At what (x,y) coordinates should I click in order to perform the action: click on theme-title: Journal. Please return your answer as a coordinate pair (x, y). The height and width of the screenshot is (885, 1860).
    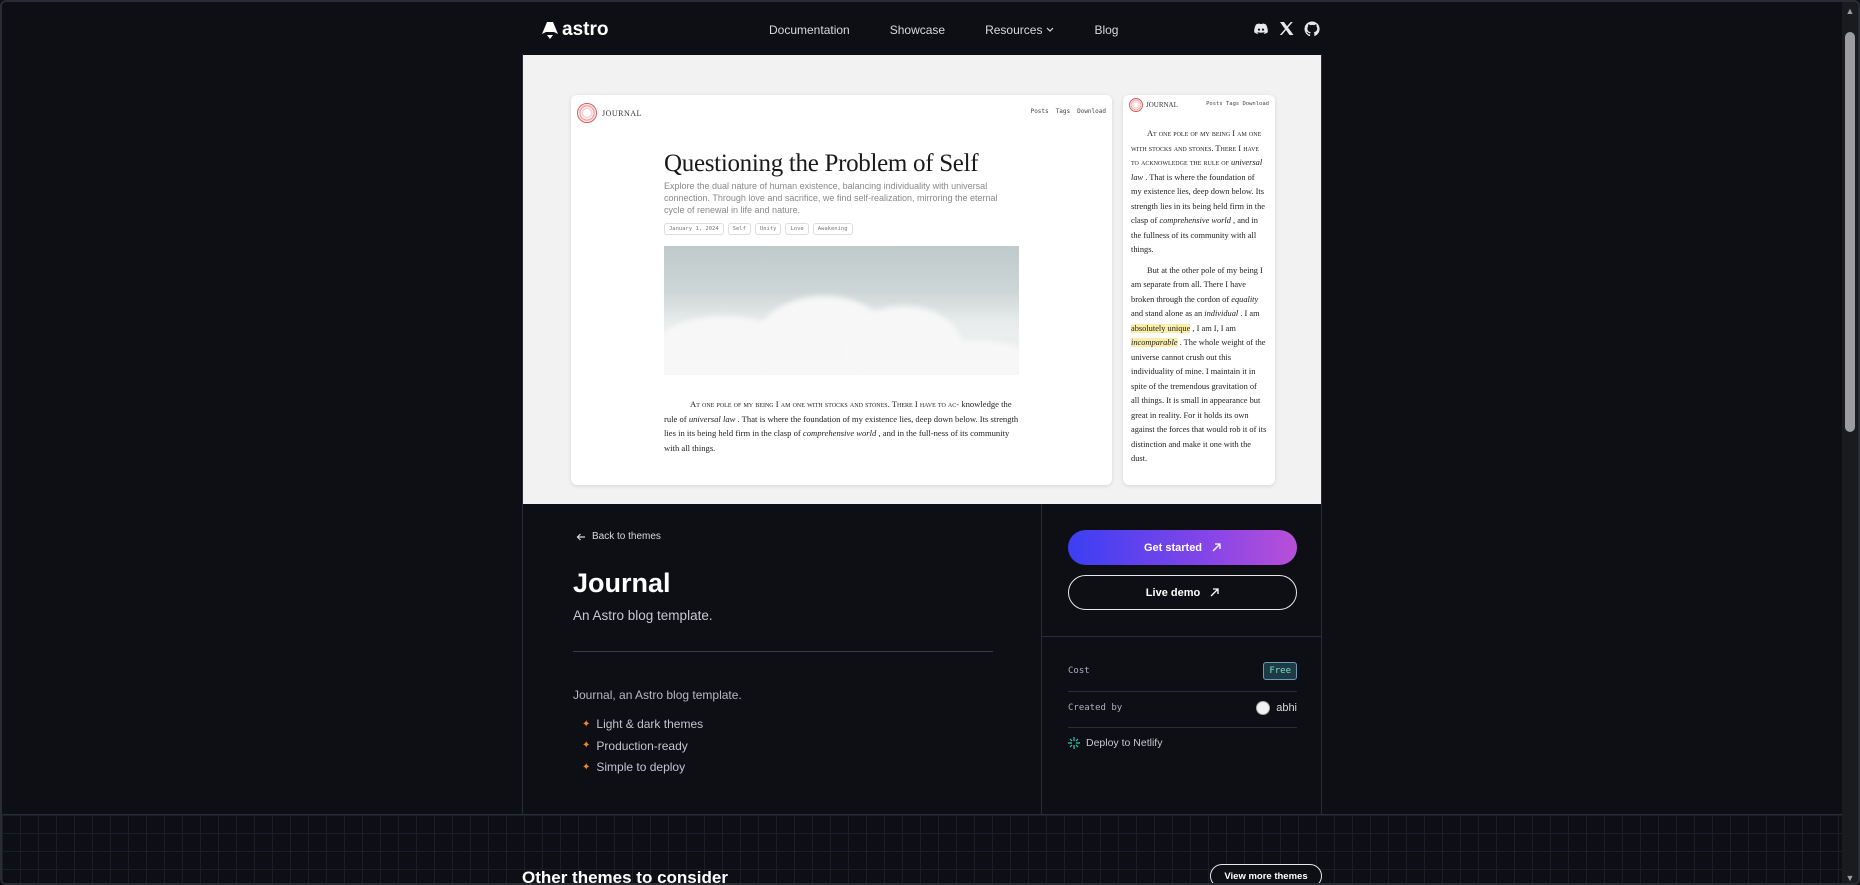
    Looking at the image, I should click on (622, 583).